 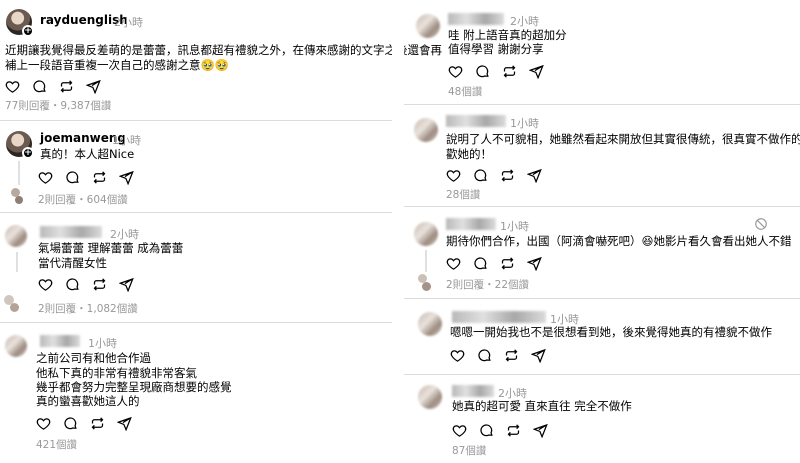 I want to click on column-gutter, so click(x=398, y=231).